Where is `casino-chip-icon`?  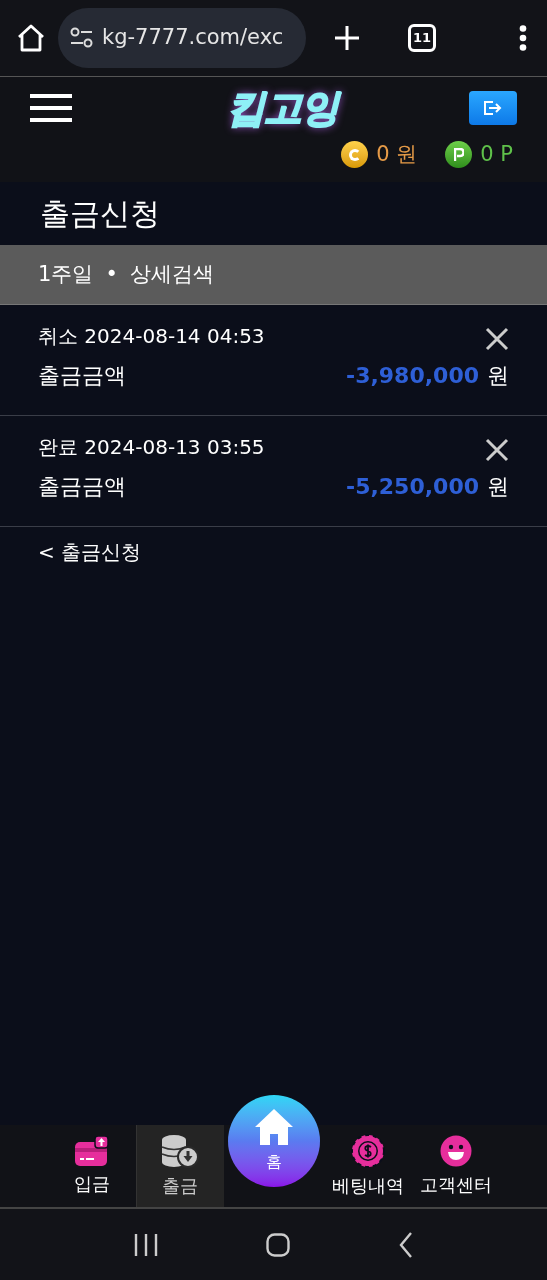
casino-chip-icon is located at coordinates (367, 1150).